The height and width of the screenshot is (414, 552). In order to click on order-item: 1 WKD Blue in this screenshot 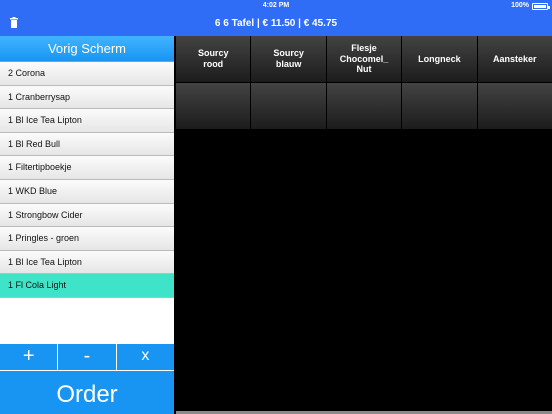, I will do `click(87, 191)`.